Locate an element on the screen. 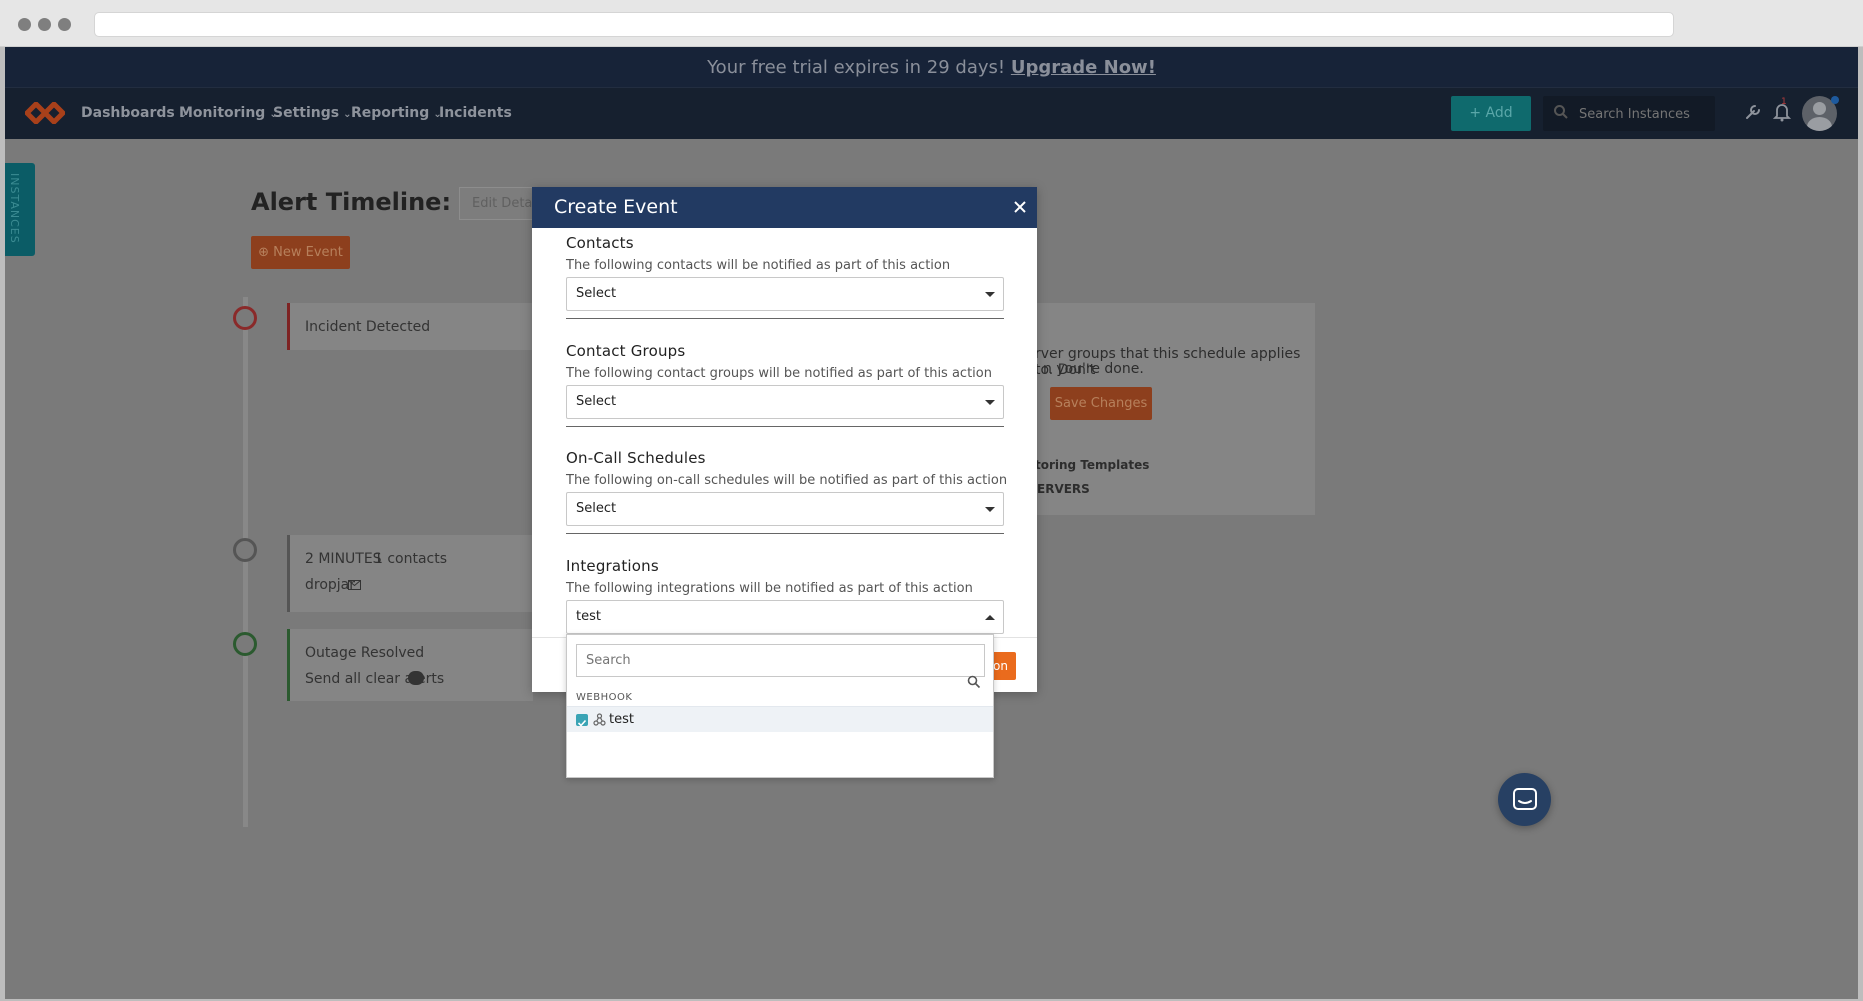 The image size is (1863, 1001). check-icon is located at coordinates (582, 723).